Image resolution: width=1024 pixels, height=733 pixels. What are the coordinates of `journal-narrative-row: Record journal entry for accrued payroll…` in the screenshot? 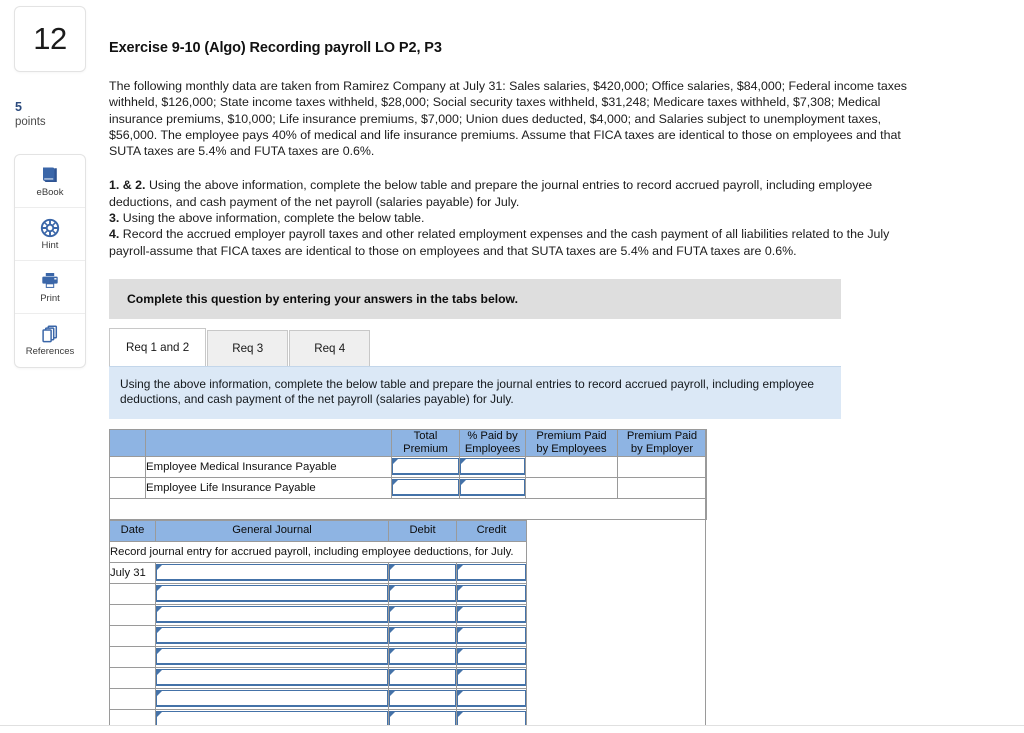 It's located at (318, 551).